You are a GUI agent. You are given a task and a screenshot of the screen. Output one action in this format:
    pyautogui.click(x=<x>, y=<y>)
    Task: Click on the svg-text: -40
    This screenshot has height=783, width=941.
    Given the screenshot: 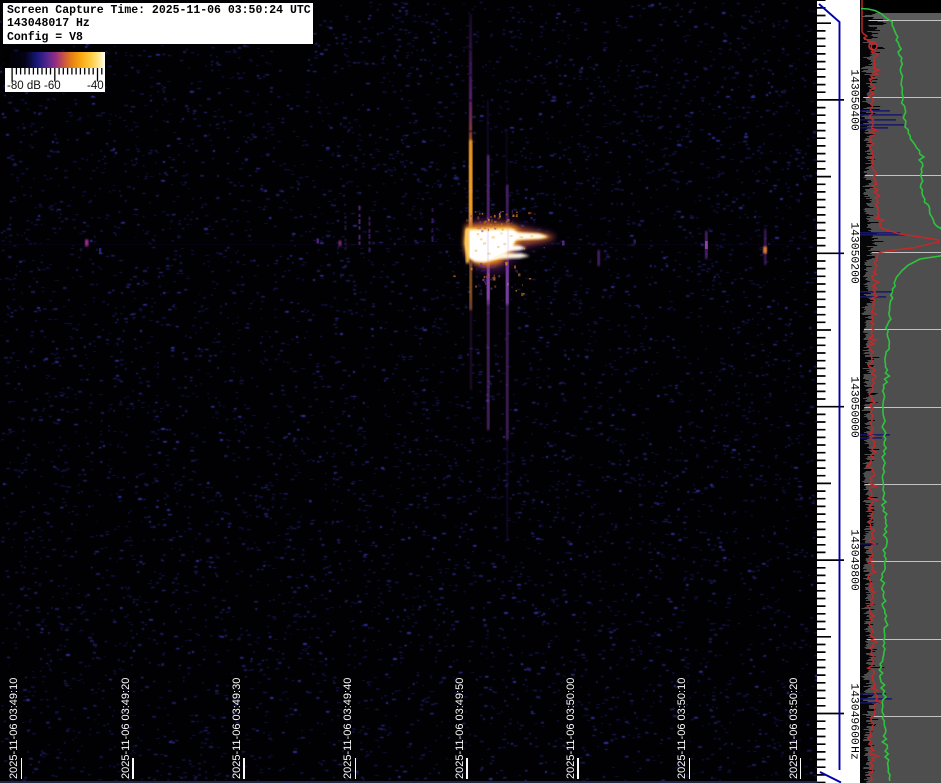 What is the action you would take?
    pyautogui.click(x=95, y=86)
    